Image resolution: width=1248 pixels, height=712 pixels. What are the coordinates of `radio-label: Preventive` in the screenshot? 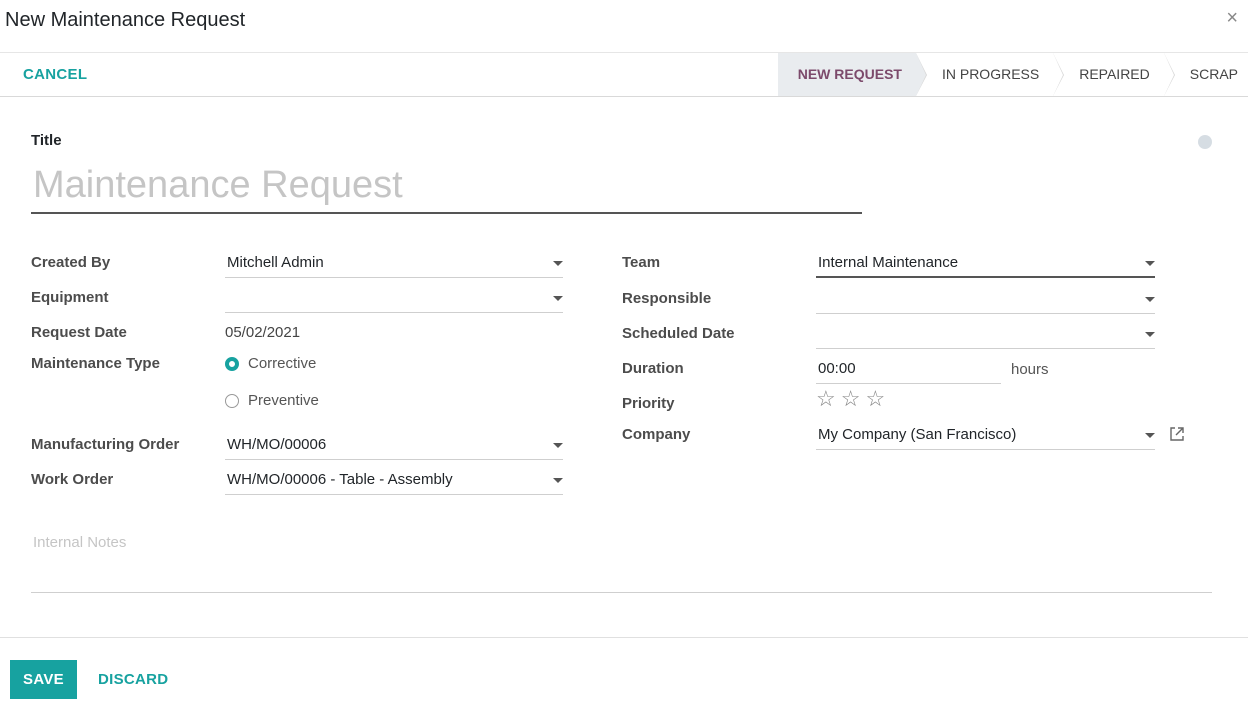 It's located at (283, 400).